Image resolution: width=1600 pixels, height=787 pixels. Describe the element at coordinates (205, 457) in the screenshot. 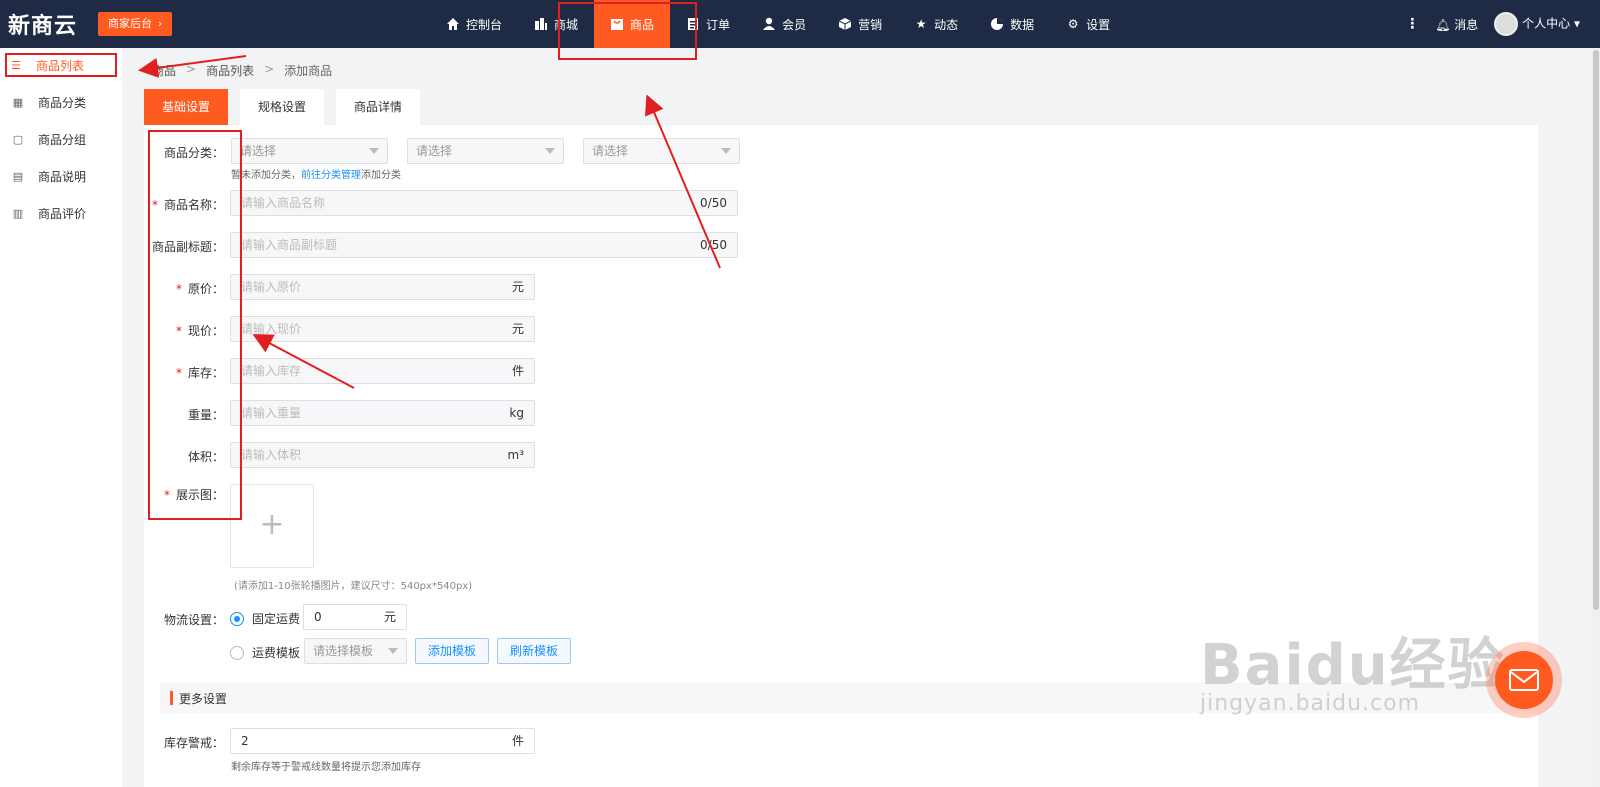

I see `volume-label: 体积：` at that location.